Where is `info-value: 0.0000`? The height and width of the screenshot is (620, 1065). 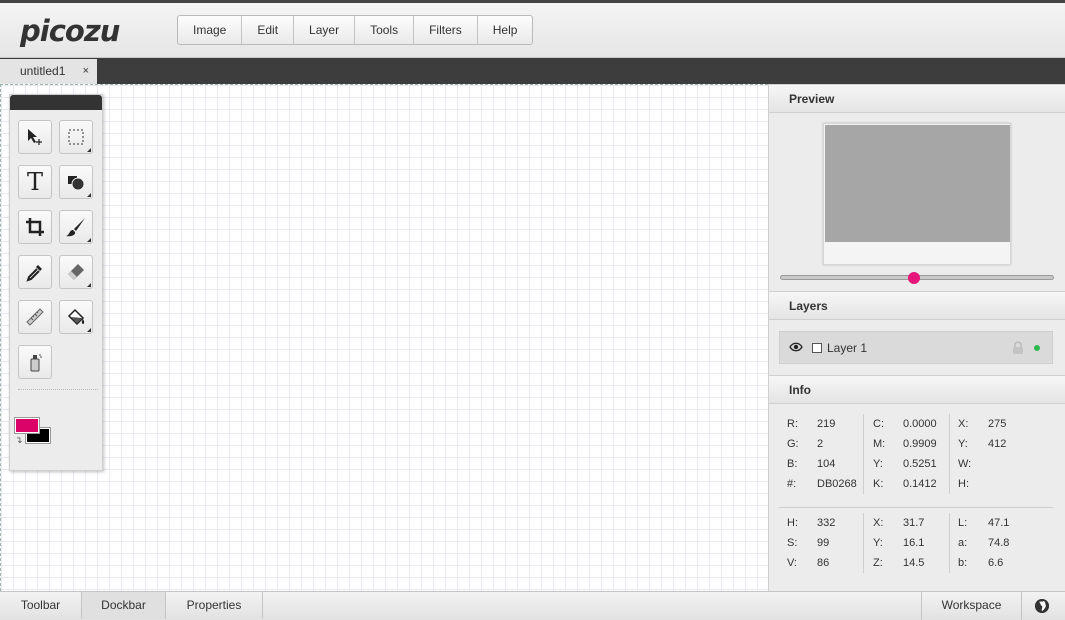 info-value: 0.0000 is located at coordinates (920, 424).